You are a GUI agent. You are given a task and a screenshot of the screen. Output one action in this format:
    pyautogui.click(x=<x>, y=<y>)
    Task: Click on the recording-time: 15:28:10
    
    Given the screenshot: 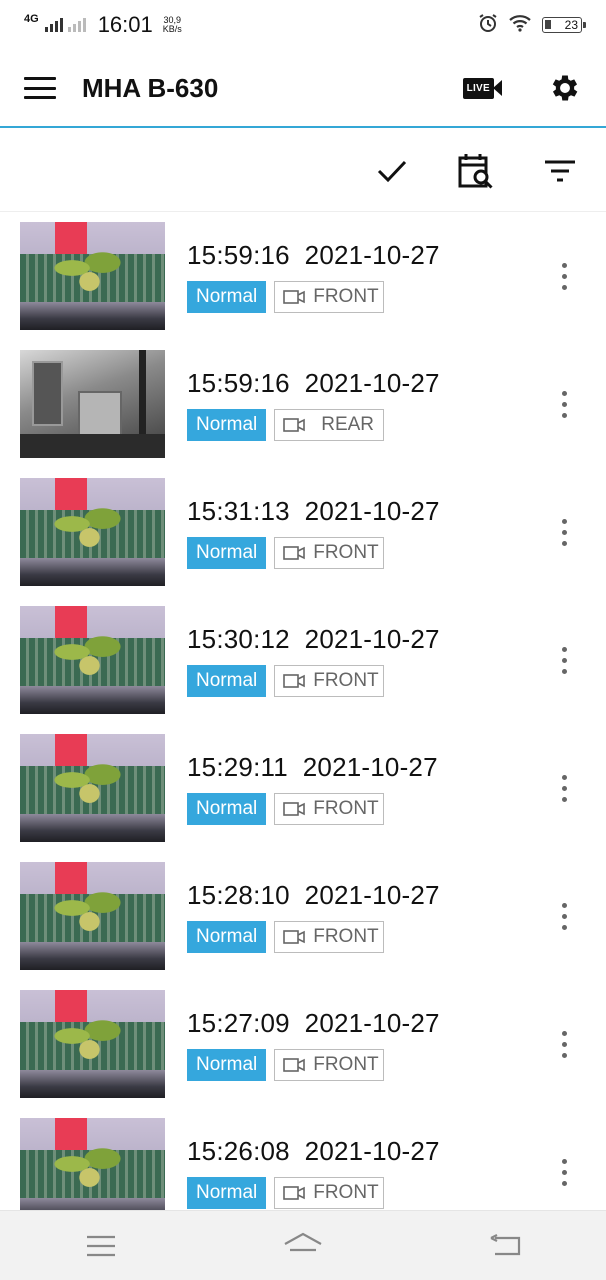 What is the action you would take?
    pyautogui.click(x=238, y=894)
    